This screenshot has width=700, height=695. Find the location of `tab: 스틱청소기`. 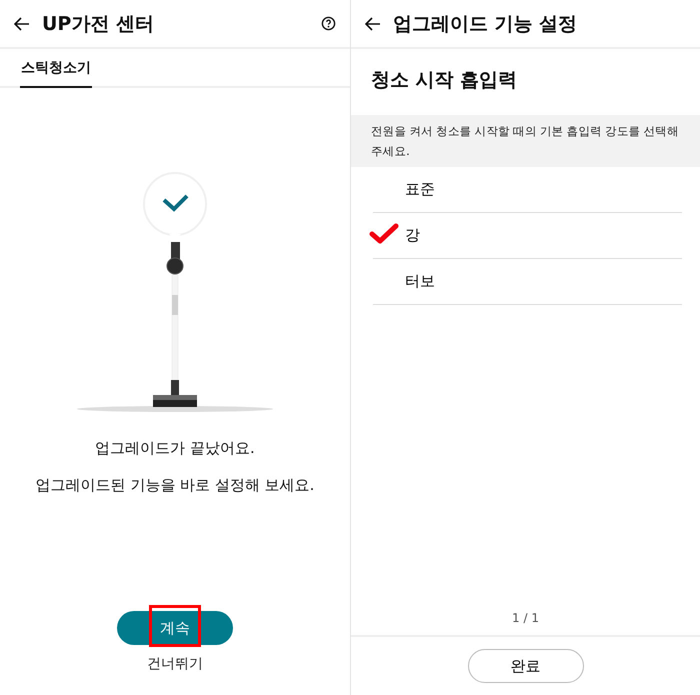

tab: 스틱청소기 is located at coordinates (56, 68).